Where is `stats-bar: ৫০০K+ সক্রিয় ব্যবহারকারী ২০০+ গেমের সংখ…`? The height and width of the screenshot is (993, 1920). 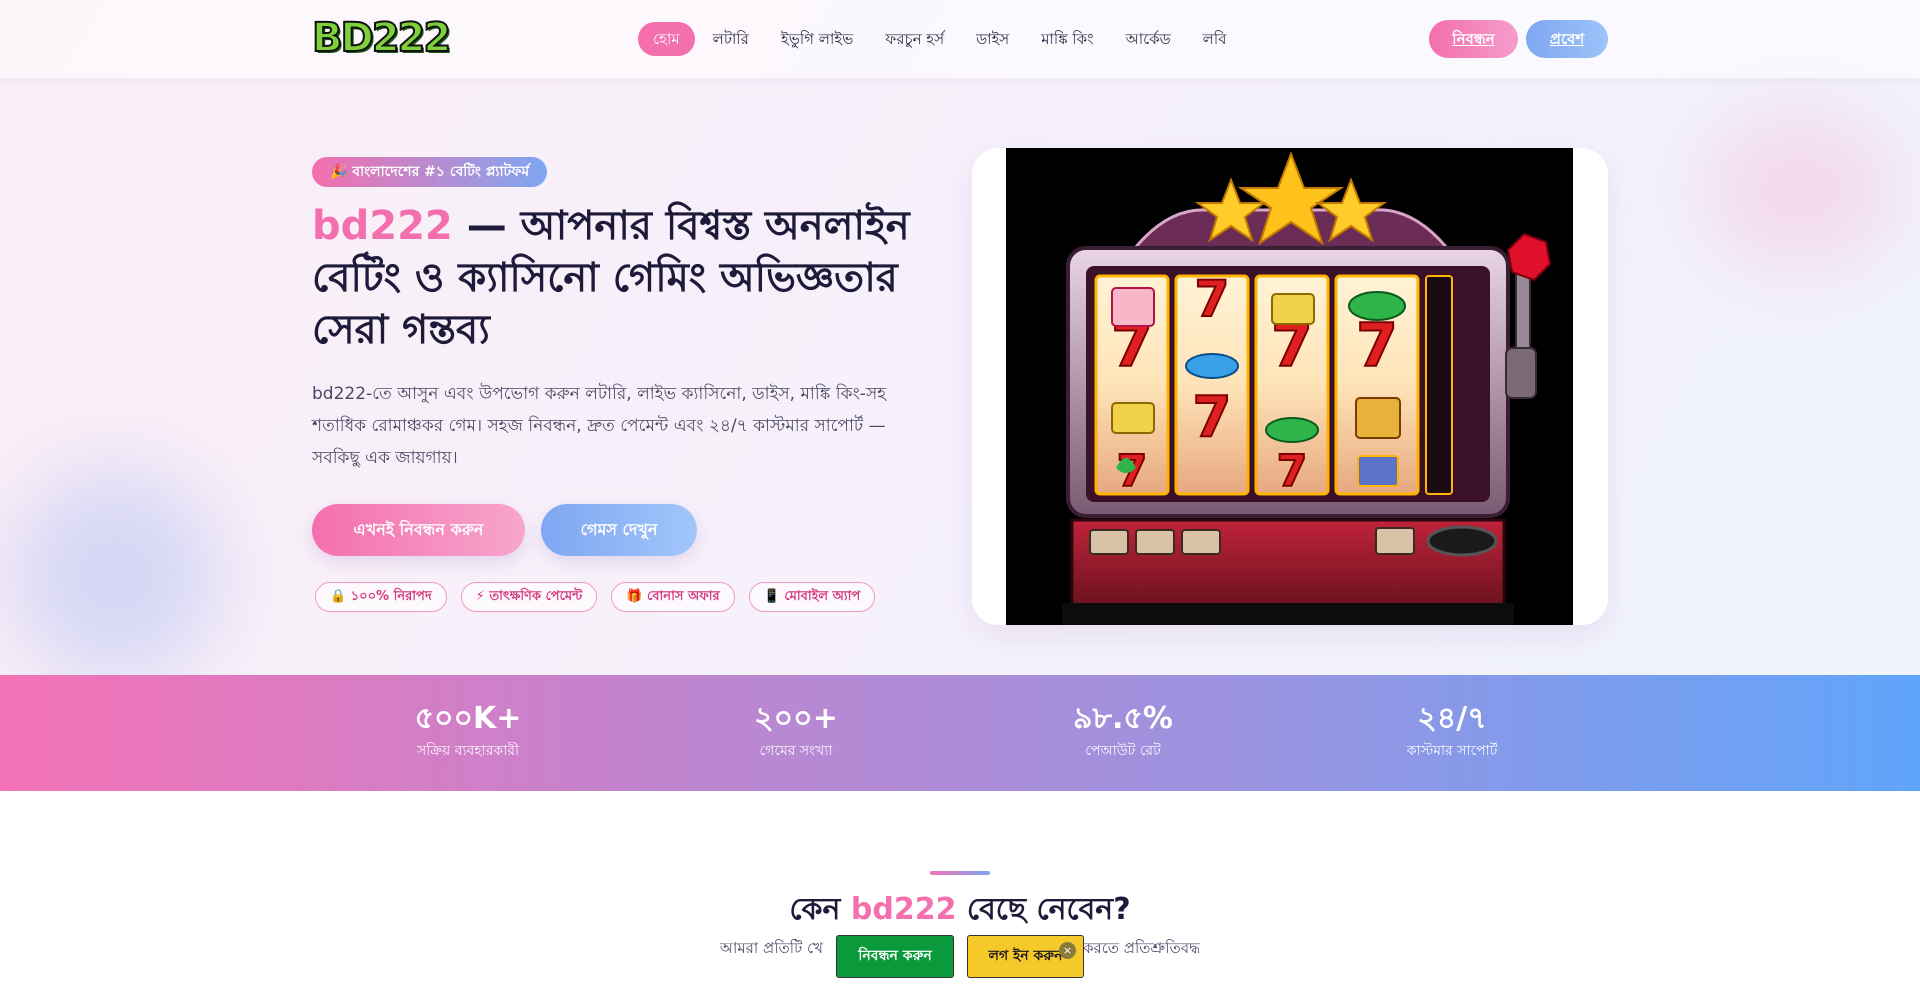
stats-bar: ৫০০K+ সক্রিয় ব্যবহারকারী ২০০+ গেমের সংখ… is located at coordinates (960, 733).